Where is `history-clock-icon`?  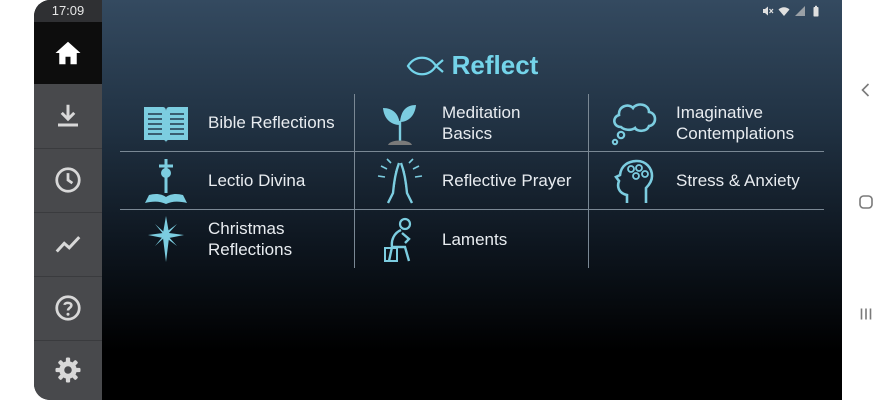 history-clock-icon is located at coordinates (68, 180).